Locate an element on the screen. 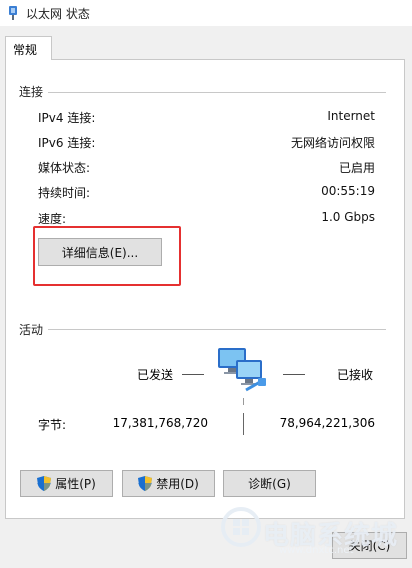 The image size is (412, 568). media-state-label: 媒体状态: is located at coordinates (64, 168).